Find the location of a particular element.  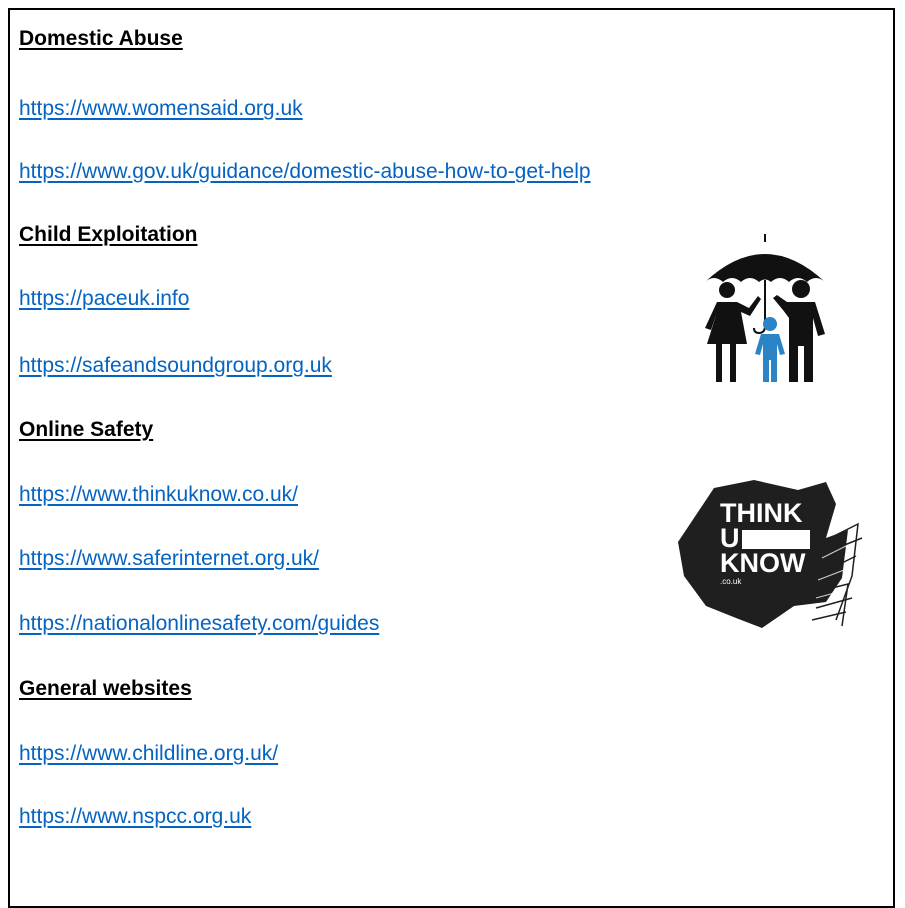

logo-know-text: KNOW is located at coordinates (763, 563).